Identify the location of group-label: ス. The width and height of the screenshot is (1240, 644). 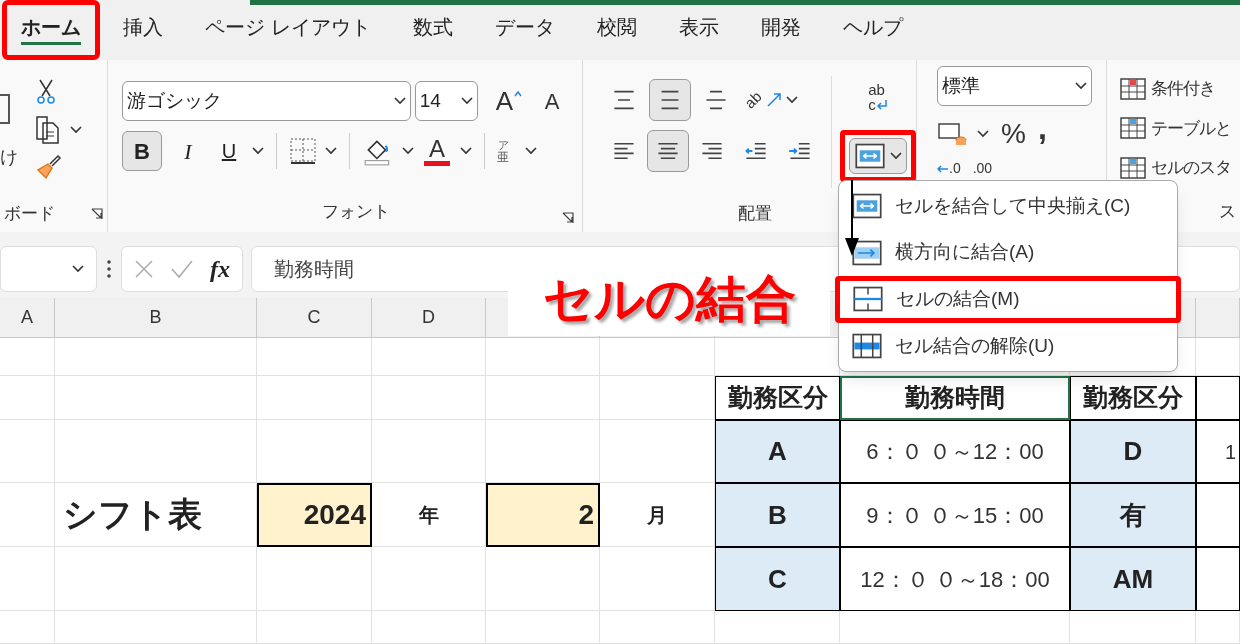
(1227, 211).